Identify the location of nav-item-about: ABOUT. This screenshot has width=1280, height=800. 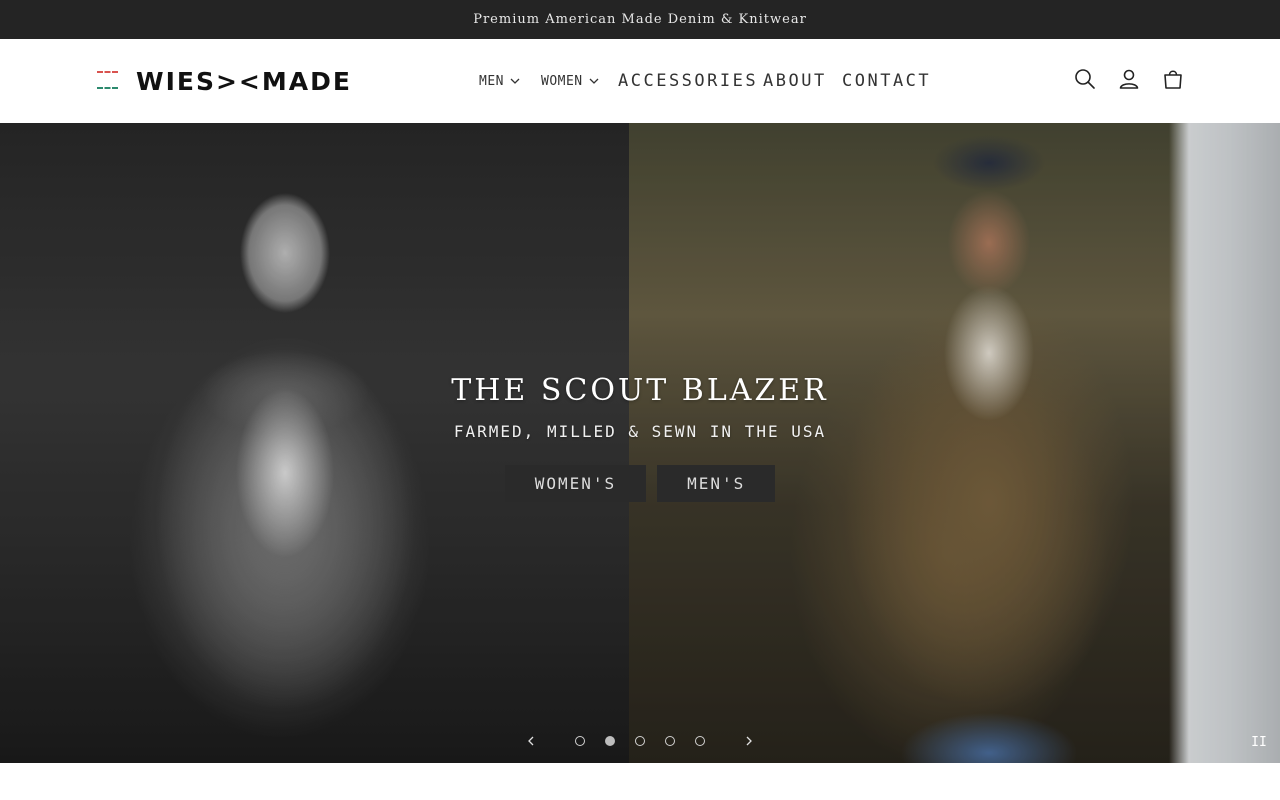
(795, 81).